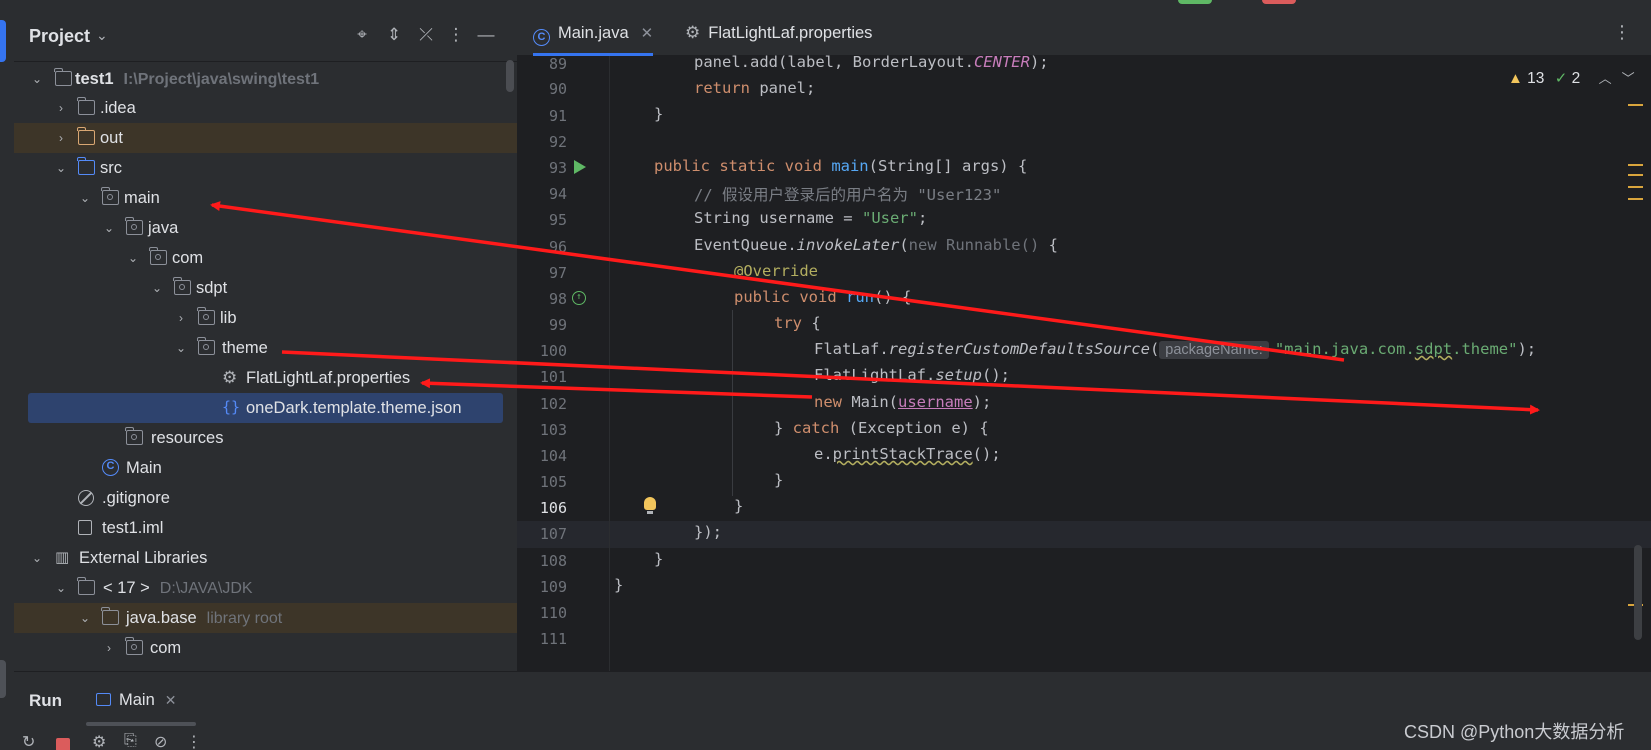 This screenshot has height=750, width=1651. I want to click on json-file-icon: {}, so click(231, 407).